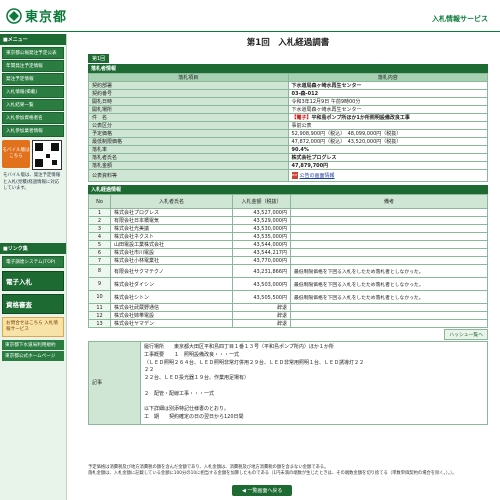 The height and width of the screenshot is (500, 500). Describe the element at coordinates (47, 155) in the screenshot. I see `qr-code-icon` at that location.